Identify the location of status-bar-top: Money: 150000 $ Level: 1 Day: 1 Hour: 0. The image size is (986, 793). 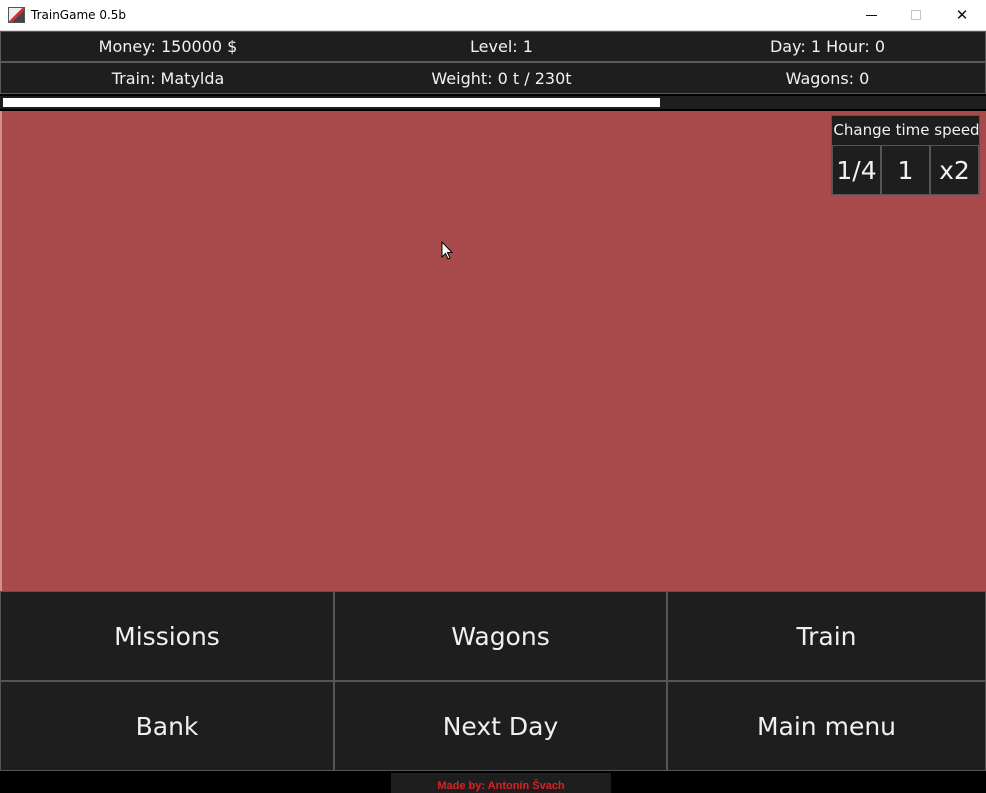
(493, 46).